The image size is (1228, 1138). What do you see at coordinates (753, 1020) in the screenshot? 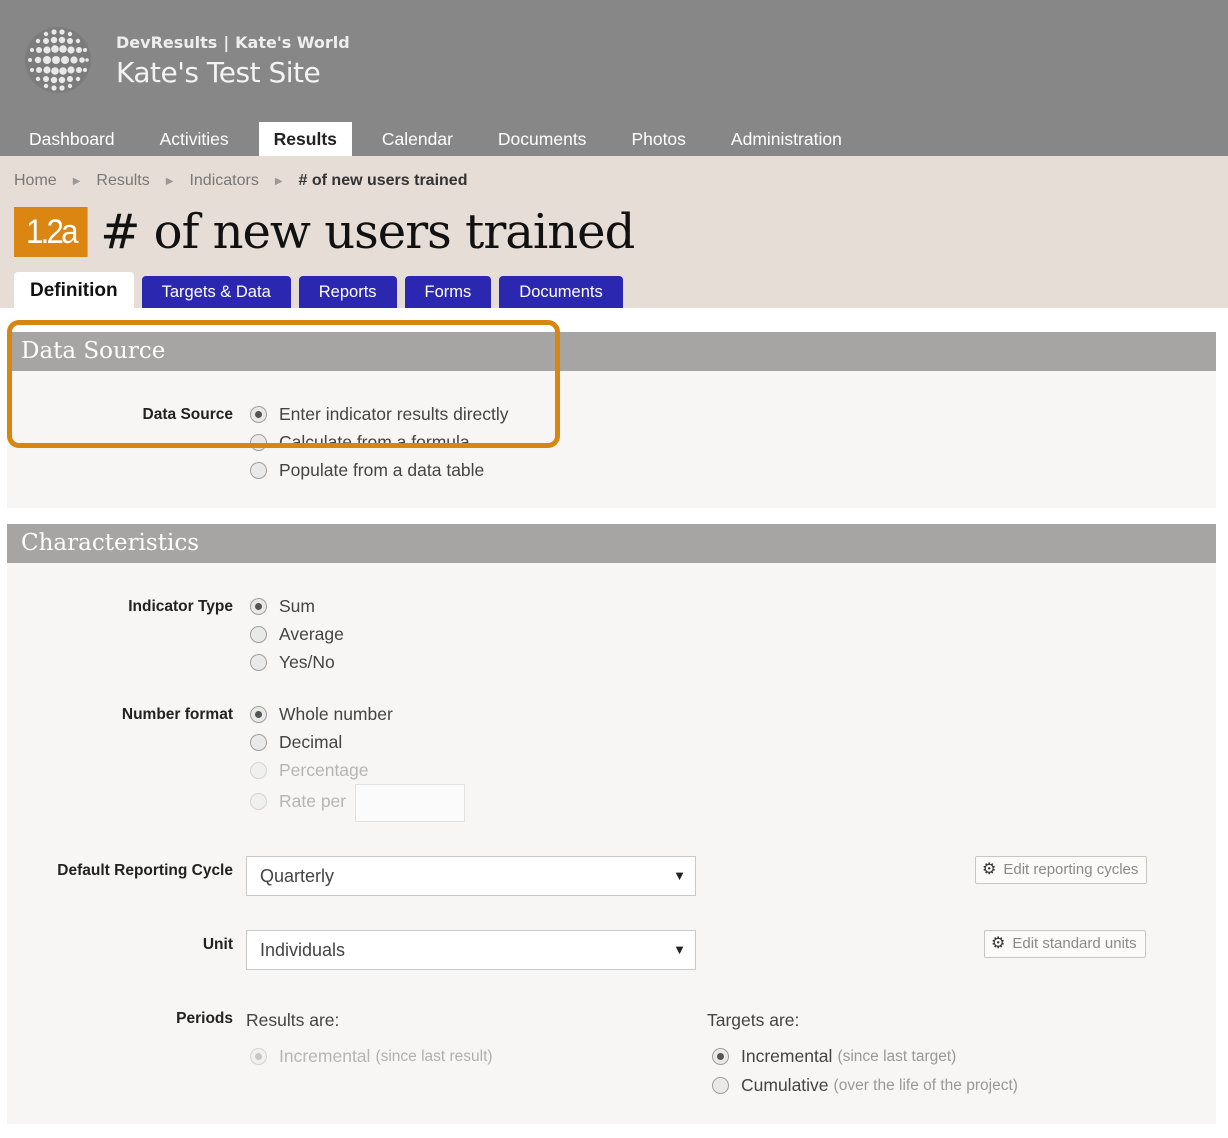
I see `targets-are-label: Targets are:` at bounding box center [753, 1020].